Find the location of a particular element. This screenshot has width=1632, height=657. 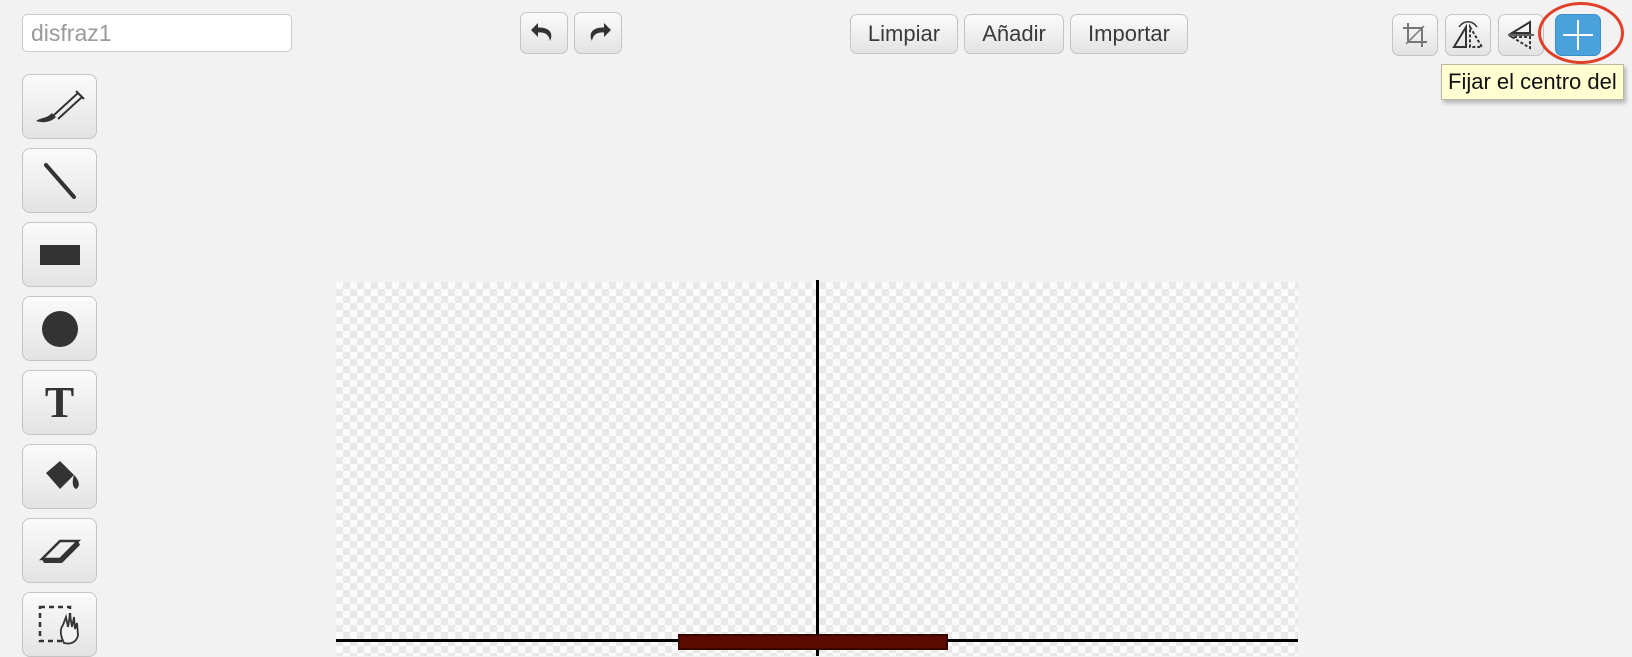

paint-bucket-icon is located at coordinates (62, 474).